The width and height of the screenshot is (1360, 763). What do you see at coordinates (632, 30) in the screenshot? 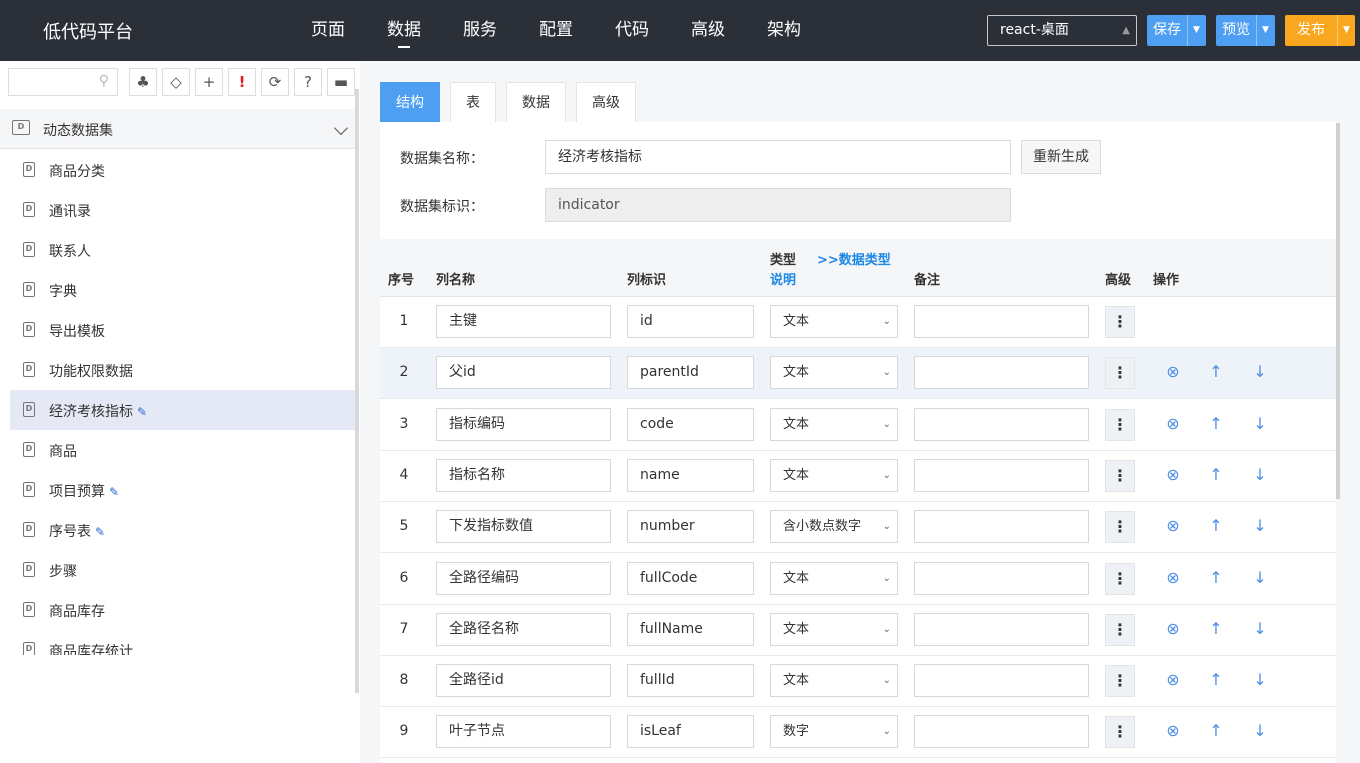
I see `nav-item: 代码` at bounding box center [632, 30].